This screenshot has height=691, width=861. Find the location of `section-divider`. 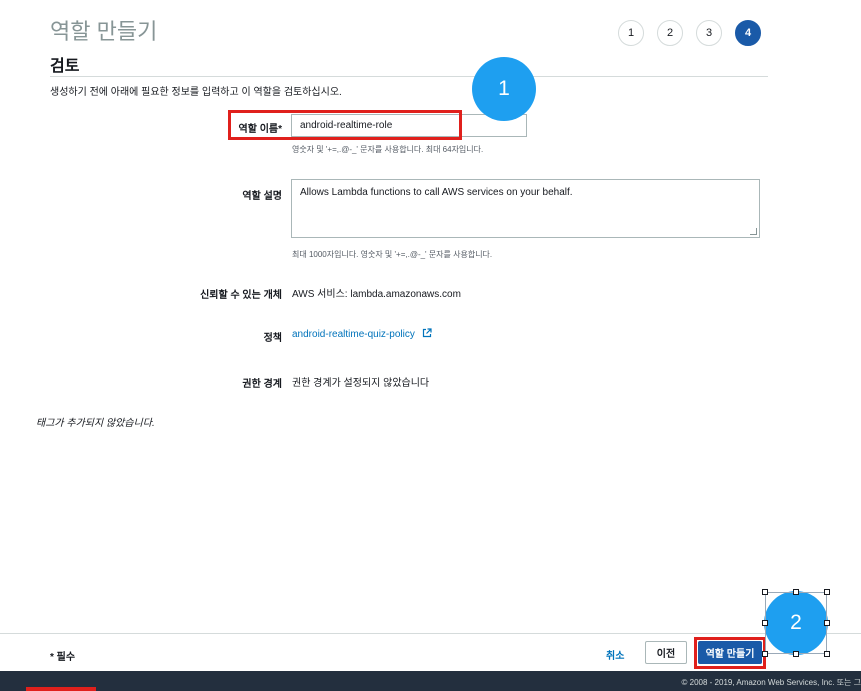

section-divider is located at coordinates (409, 76).